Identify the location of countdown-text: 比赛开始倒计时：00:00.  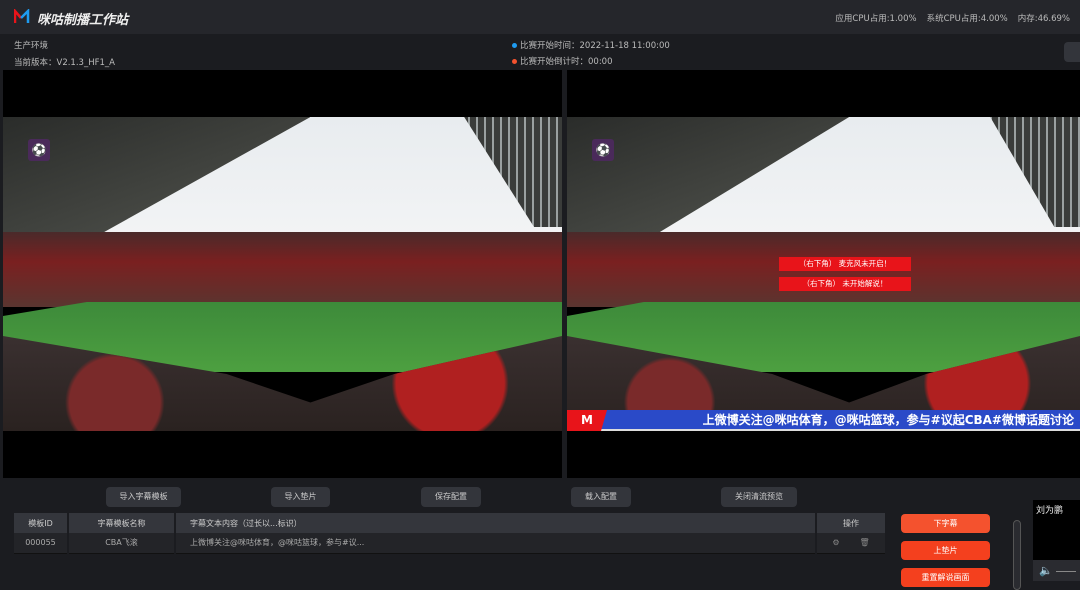
(566, 62).